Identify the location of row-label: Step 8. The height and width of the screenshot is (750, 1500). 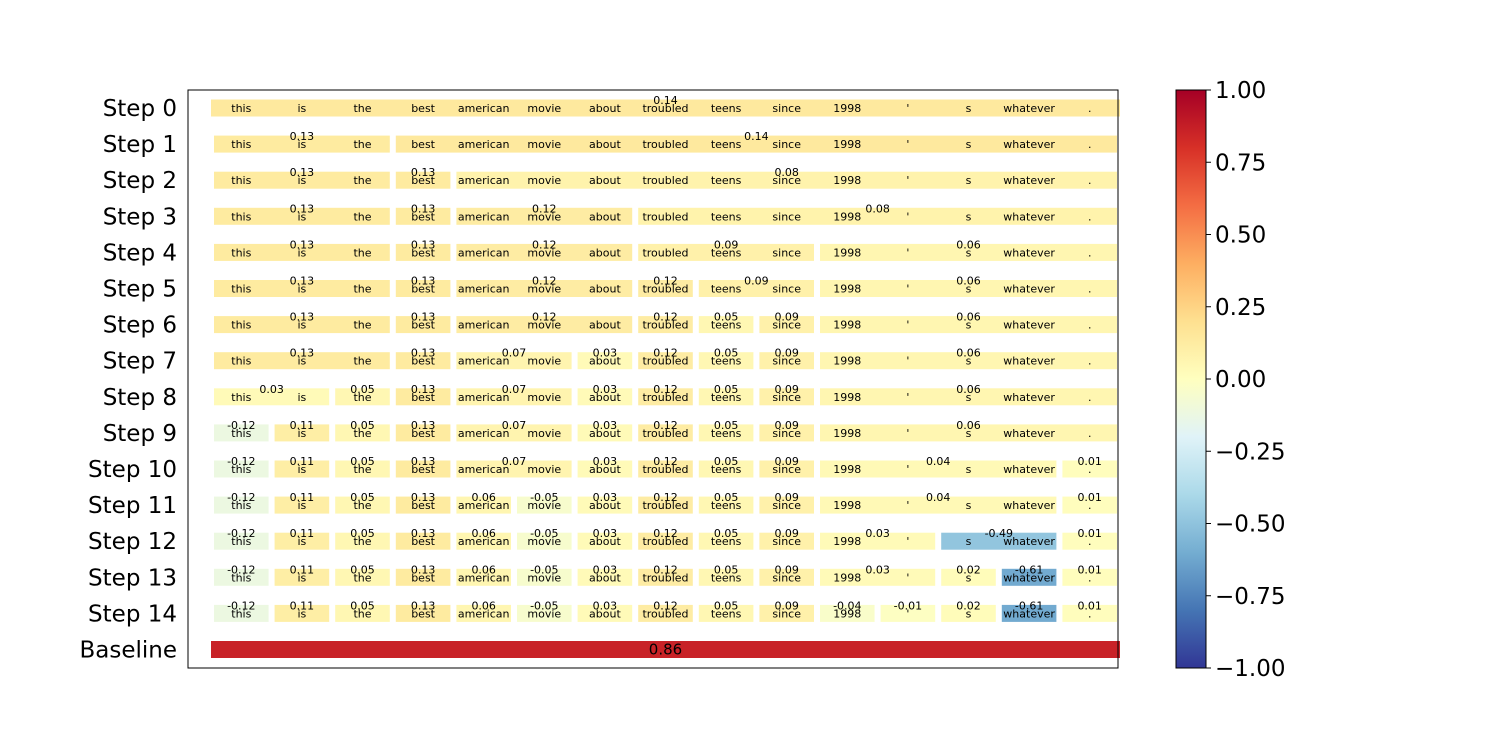
(140, 398).